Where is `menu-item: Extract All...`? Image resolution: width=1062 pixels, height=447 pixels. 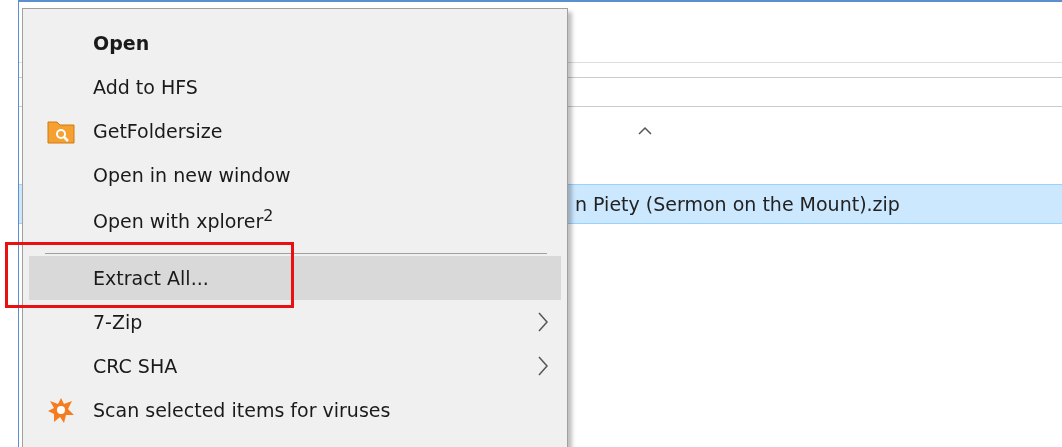
menu-item: Extract All... is located at coordinates (295, 278).